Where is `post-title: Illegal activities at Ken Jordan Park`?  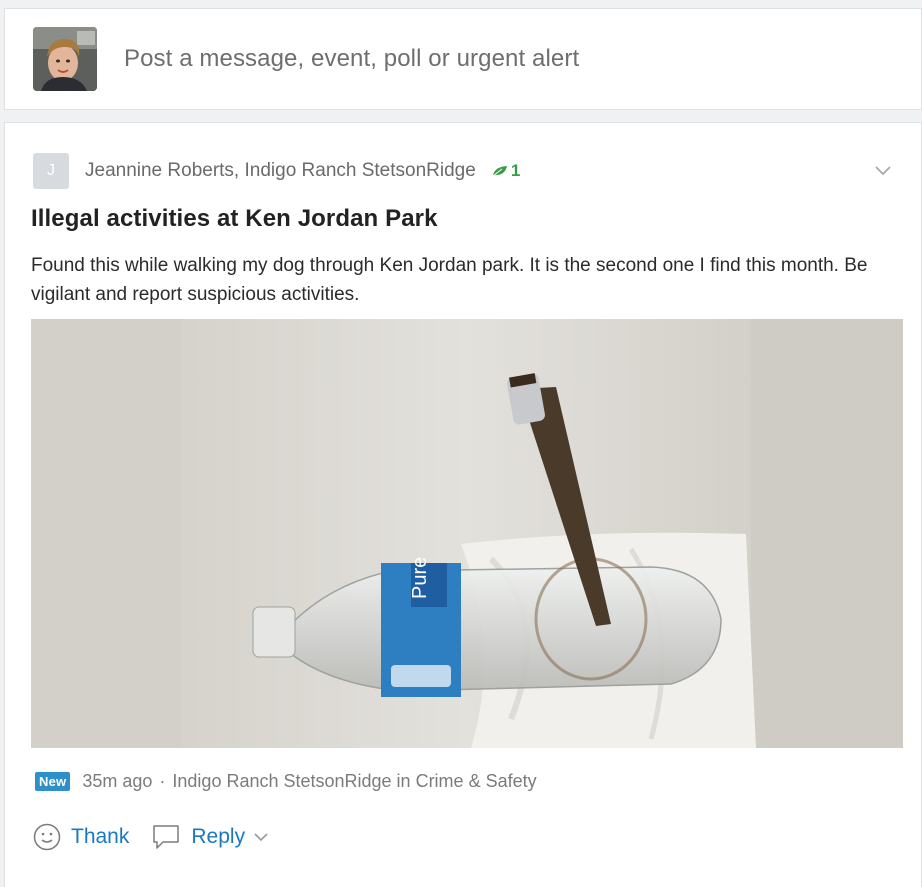 post-title: Illegal activities at Ken Jordan Park is located at coordinates (234, 219).